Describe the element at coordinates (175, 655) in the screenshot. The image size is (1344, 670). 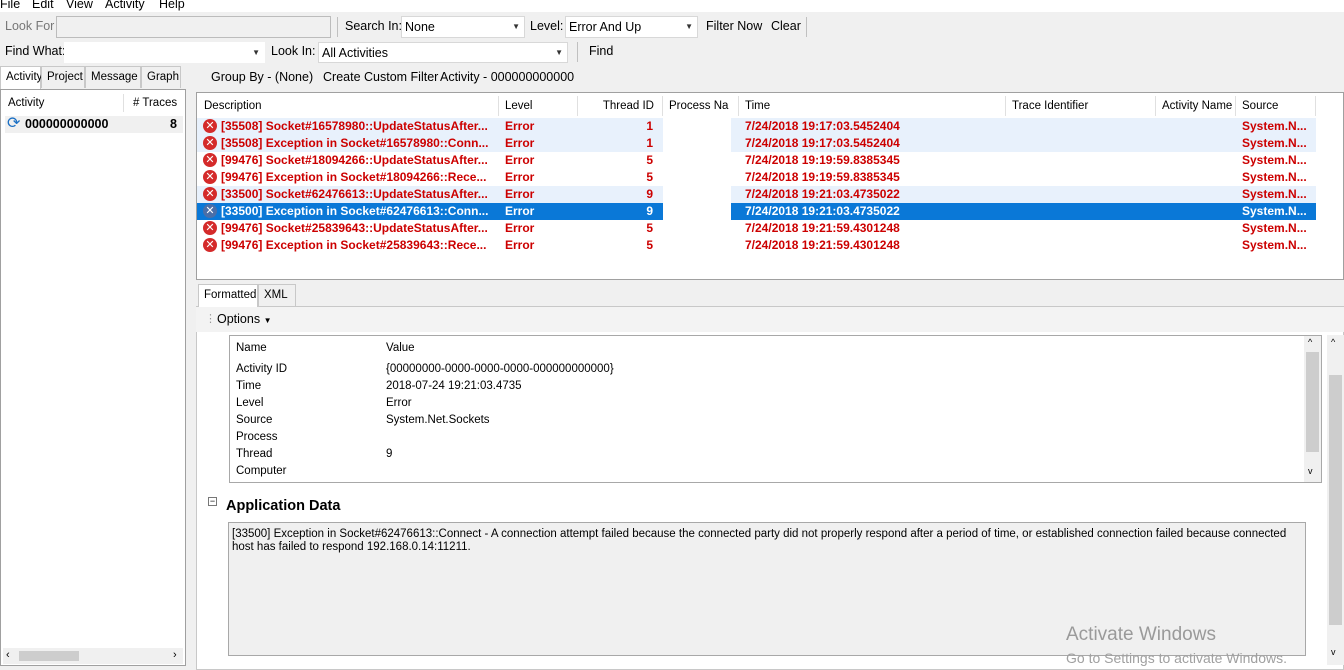
I see `scroll-right-icon: ›` at that location.